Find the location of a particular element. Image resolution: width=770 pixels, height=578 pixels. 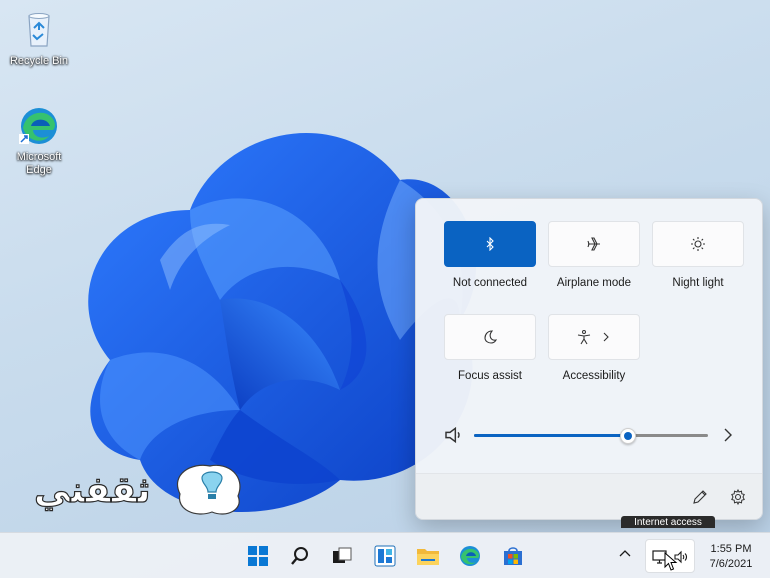

tile-focus-assist: Focus assist is located at coordinates (490, 348).